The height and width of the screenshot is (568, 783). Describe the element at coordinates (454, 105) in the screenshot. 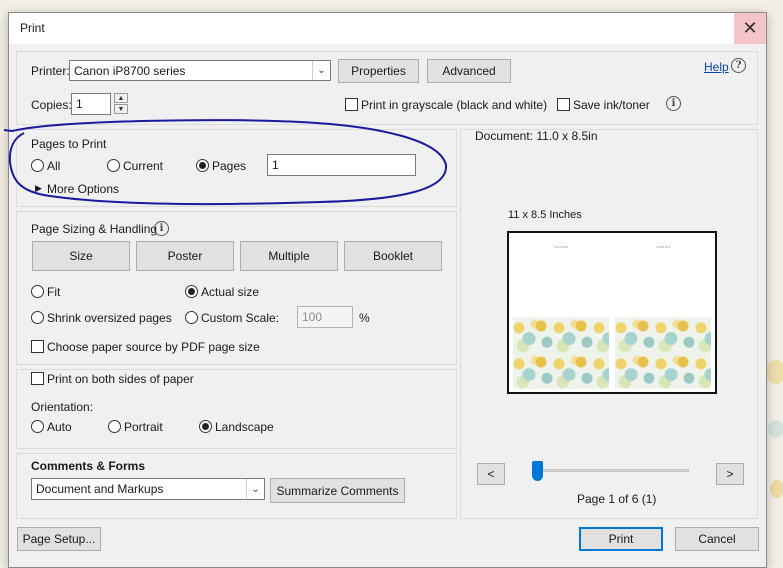

I see `grayscale-label: Print in grayscale (black and white)` at that location.